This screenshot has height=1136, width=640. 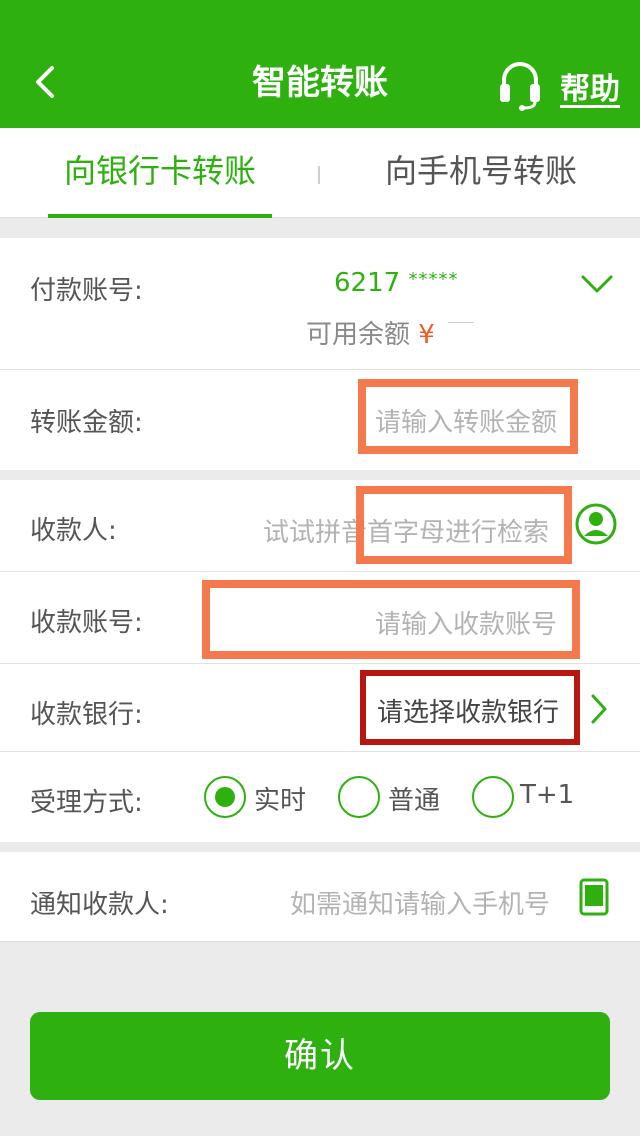 I want to click on payee-account-label: 收款账号:, so click(x=86, y=623).